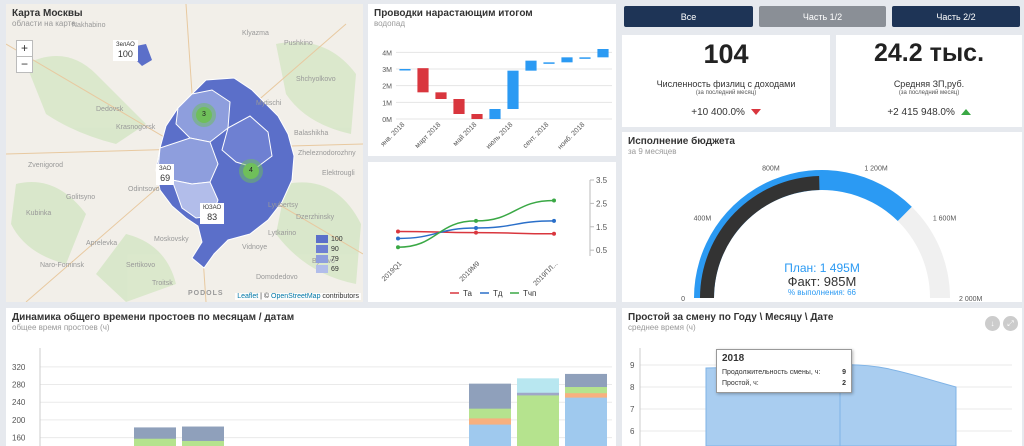  I want to click on y-tick-label: 320, so click(19, 367).